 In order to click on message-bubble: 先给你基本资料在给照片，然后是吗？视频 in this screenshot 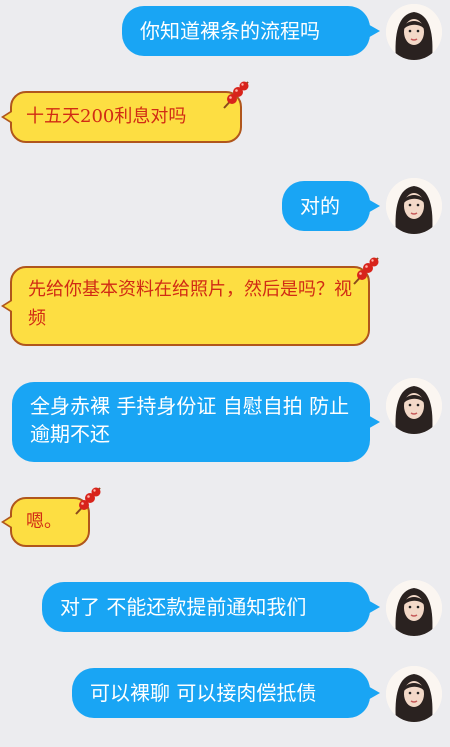, I will do `click(185, 306)`.